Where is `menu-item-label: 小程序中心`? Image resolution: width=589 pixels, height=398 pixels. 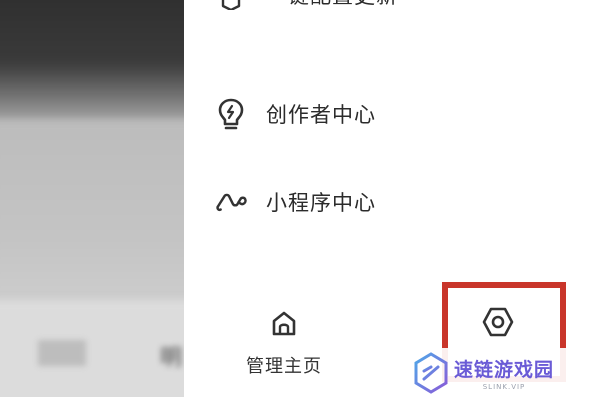
menu-item-label: 小程序中心 is located at coordinates (321, 203).